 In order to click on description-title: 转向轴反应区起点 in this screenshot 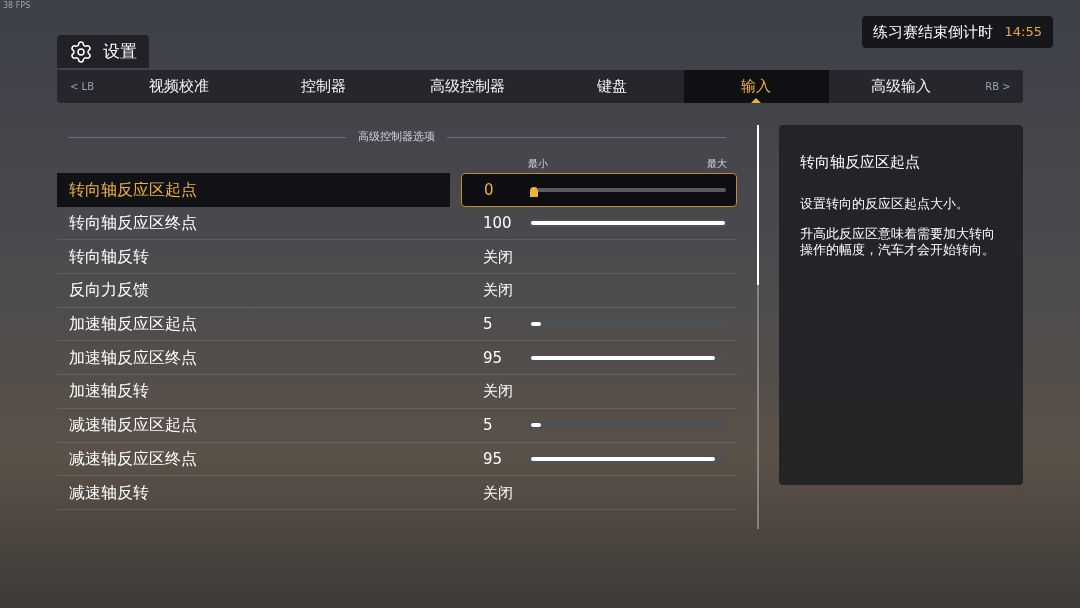, I will do `click(860, 162)`.